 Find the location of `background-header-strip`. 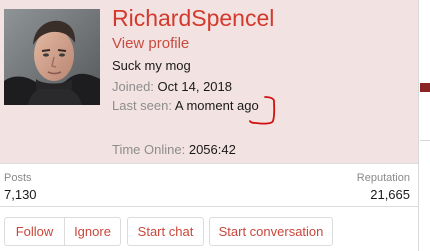

background-header-strip is located at coordinates (425, 87).